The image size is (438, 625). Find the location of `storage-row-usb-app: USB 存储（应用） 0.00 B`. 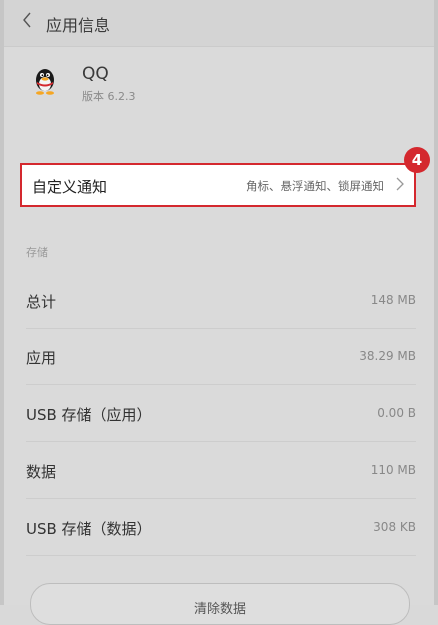

storage-row-usb-app: USB 存储（应用） 0.00 B is located at coordinates (219, 414).